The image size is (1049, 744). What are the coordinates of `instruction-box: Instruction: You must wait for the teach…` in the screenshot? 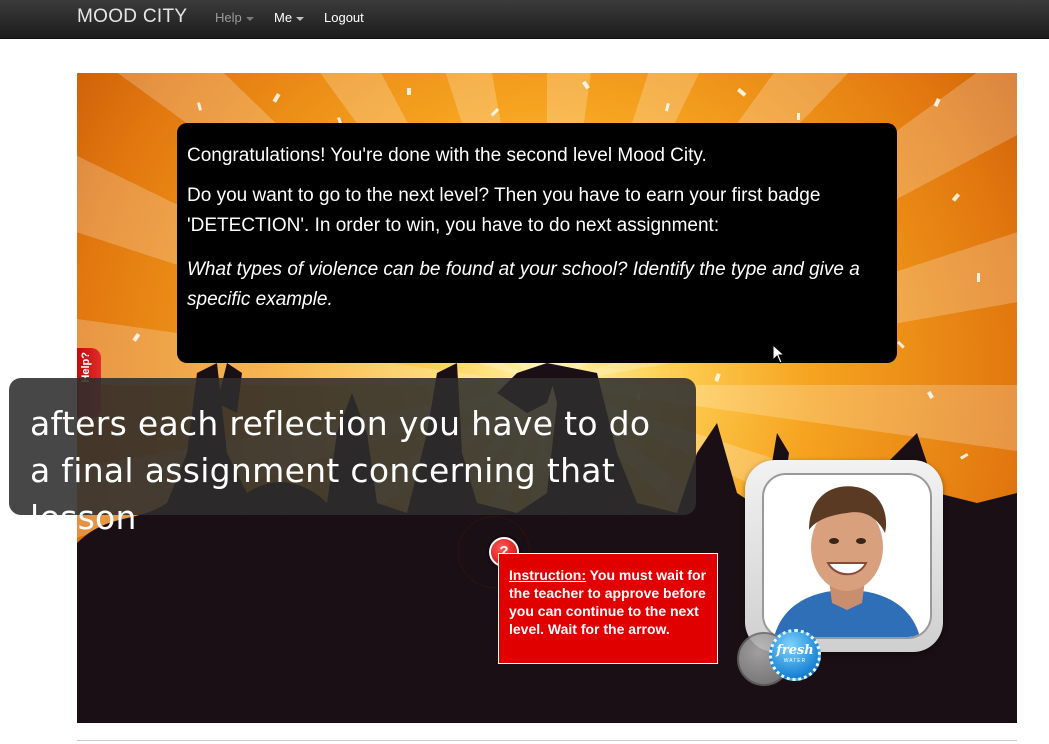 It's located at (608, 608).